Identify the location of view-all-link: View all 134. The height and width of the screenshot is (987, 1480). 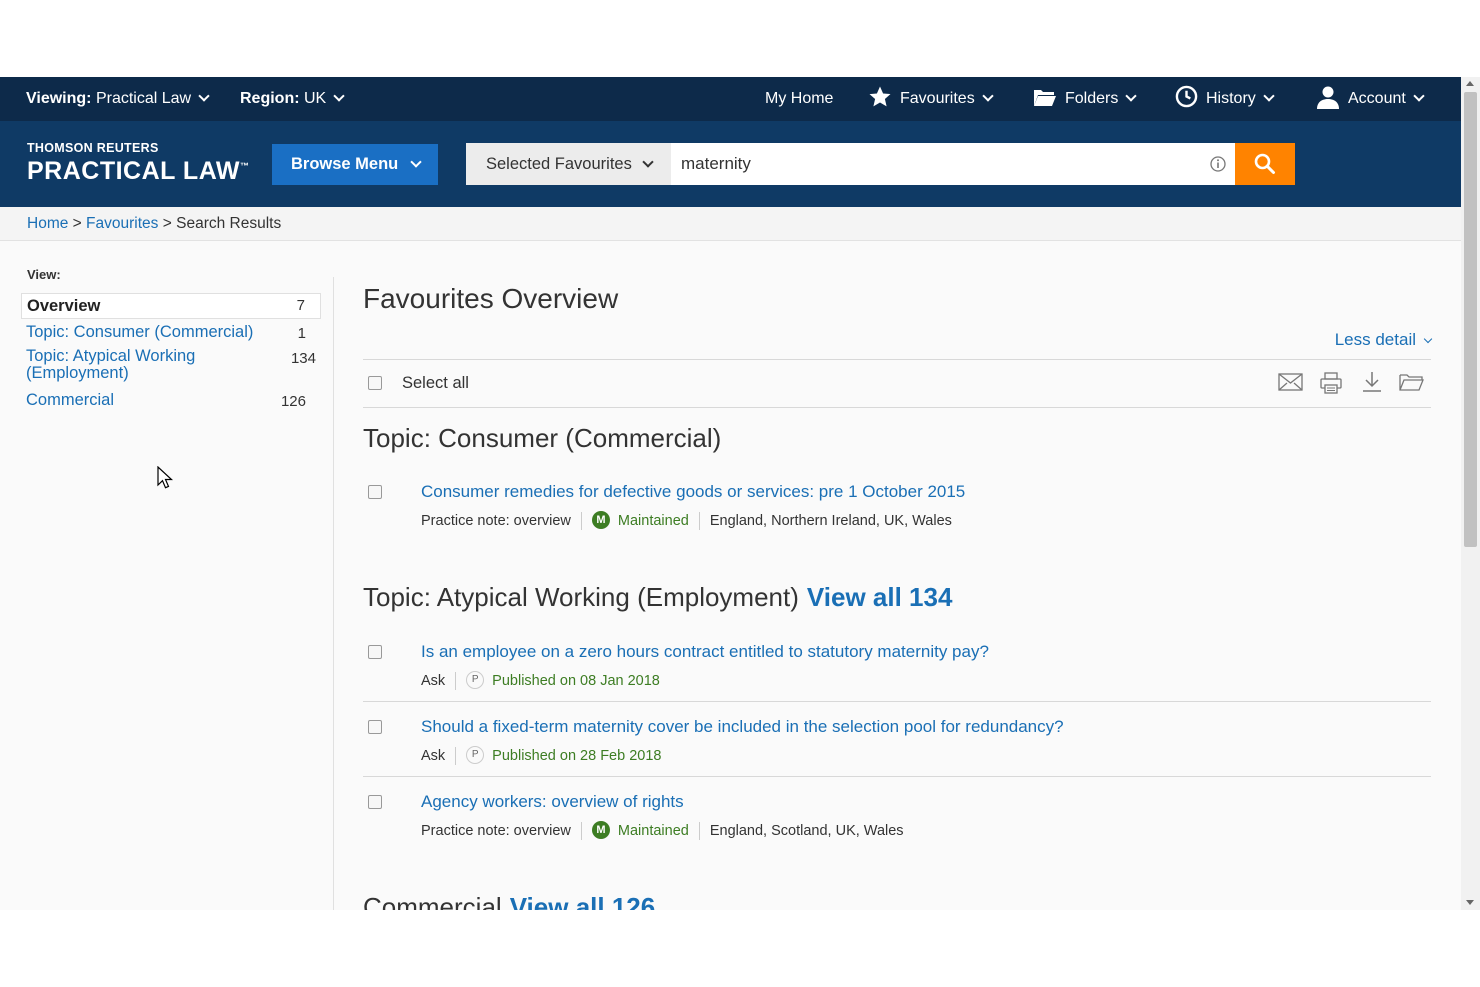
(880, 597).